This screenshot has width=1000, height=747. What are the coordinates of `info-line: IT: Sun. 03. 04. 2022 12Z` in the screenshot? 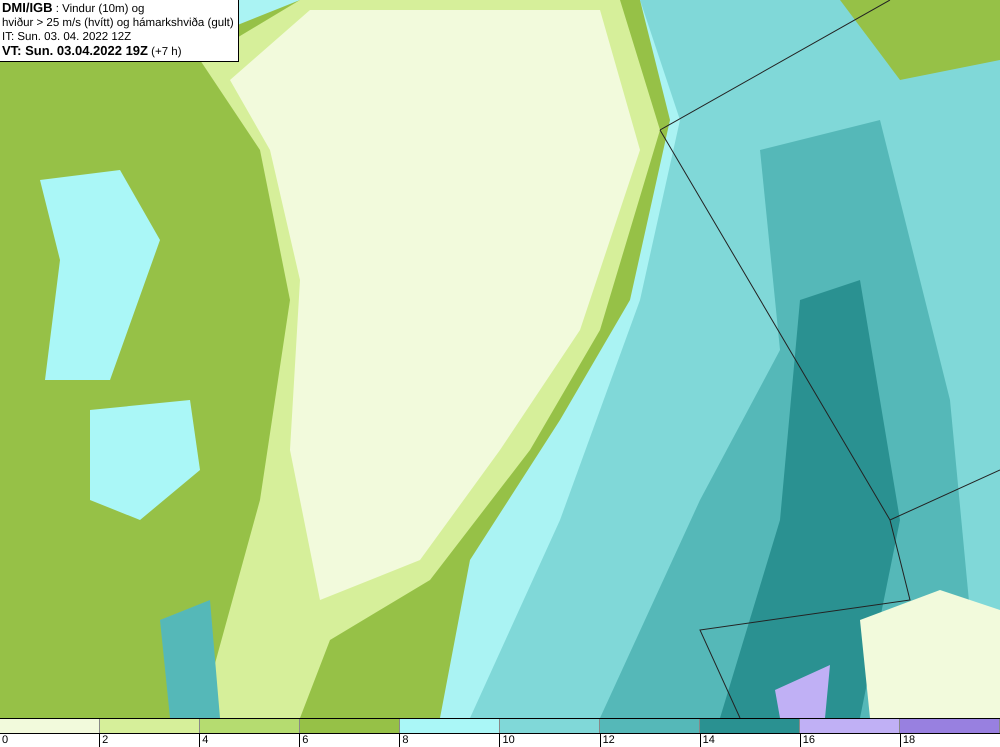 It's located at (67, 37).